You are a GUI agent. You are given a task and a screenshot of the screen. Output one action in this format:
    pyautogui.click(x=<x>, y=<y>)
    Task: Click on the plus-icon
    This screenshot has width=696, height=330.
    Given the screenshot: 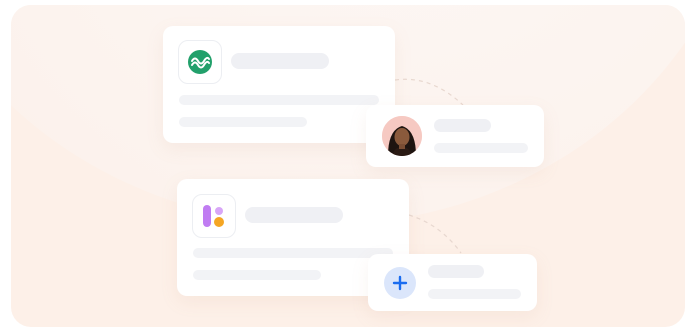 What is the action you would take?
    pyautogui.click(x=400, y=283)
    